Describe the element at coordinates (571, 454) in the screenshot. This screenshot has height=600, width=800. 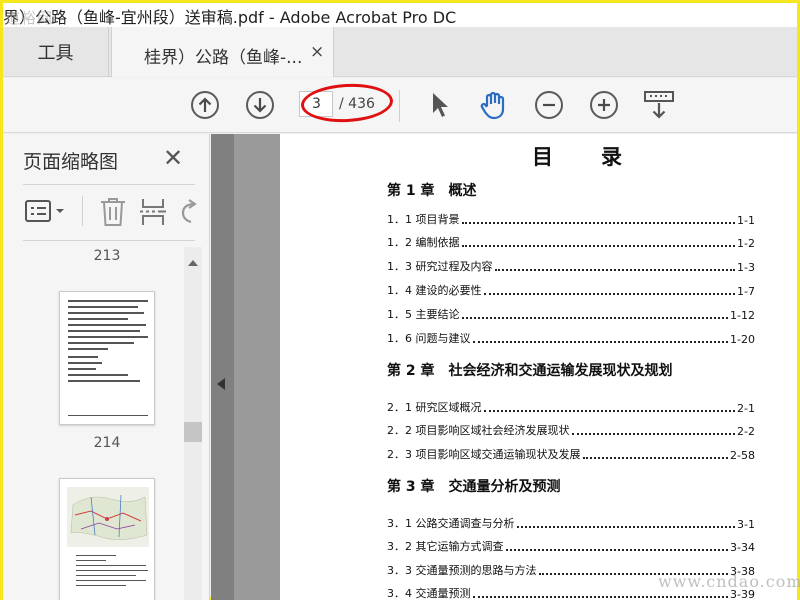
I see `toc-entry: 2．3 项目影响区域交通运输现状及发展 2-58` at that location.